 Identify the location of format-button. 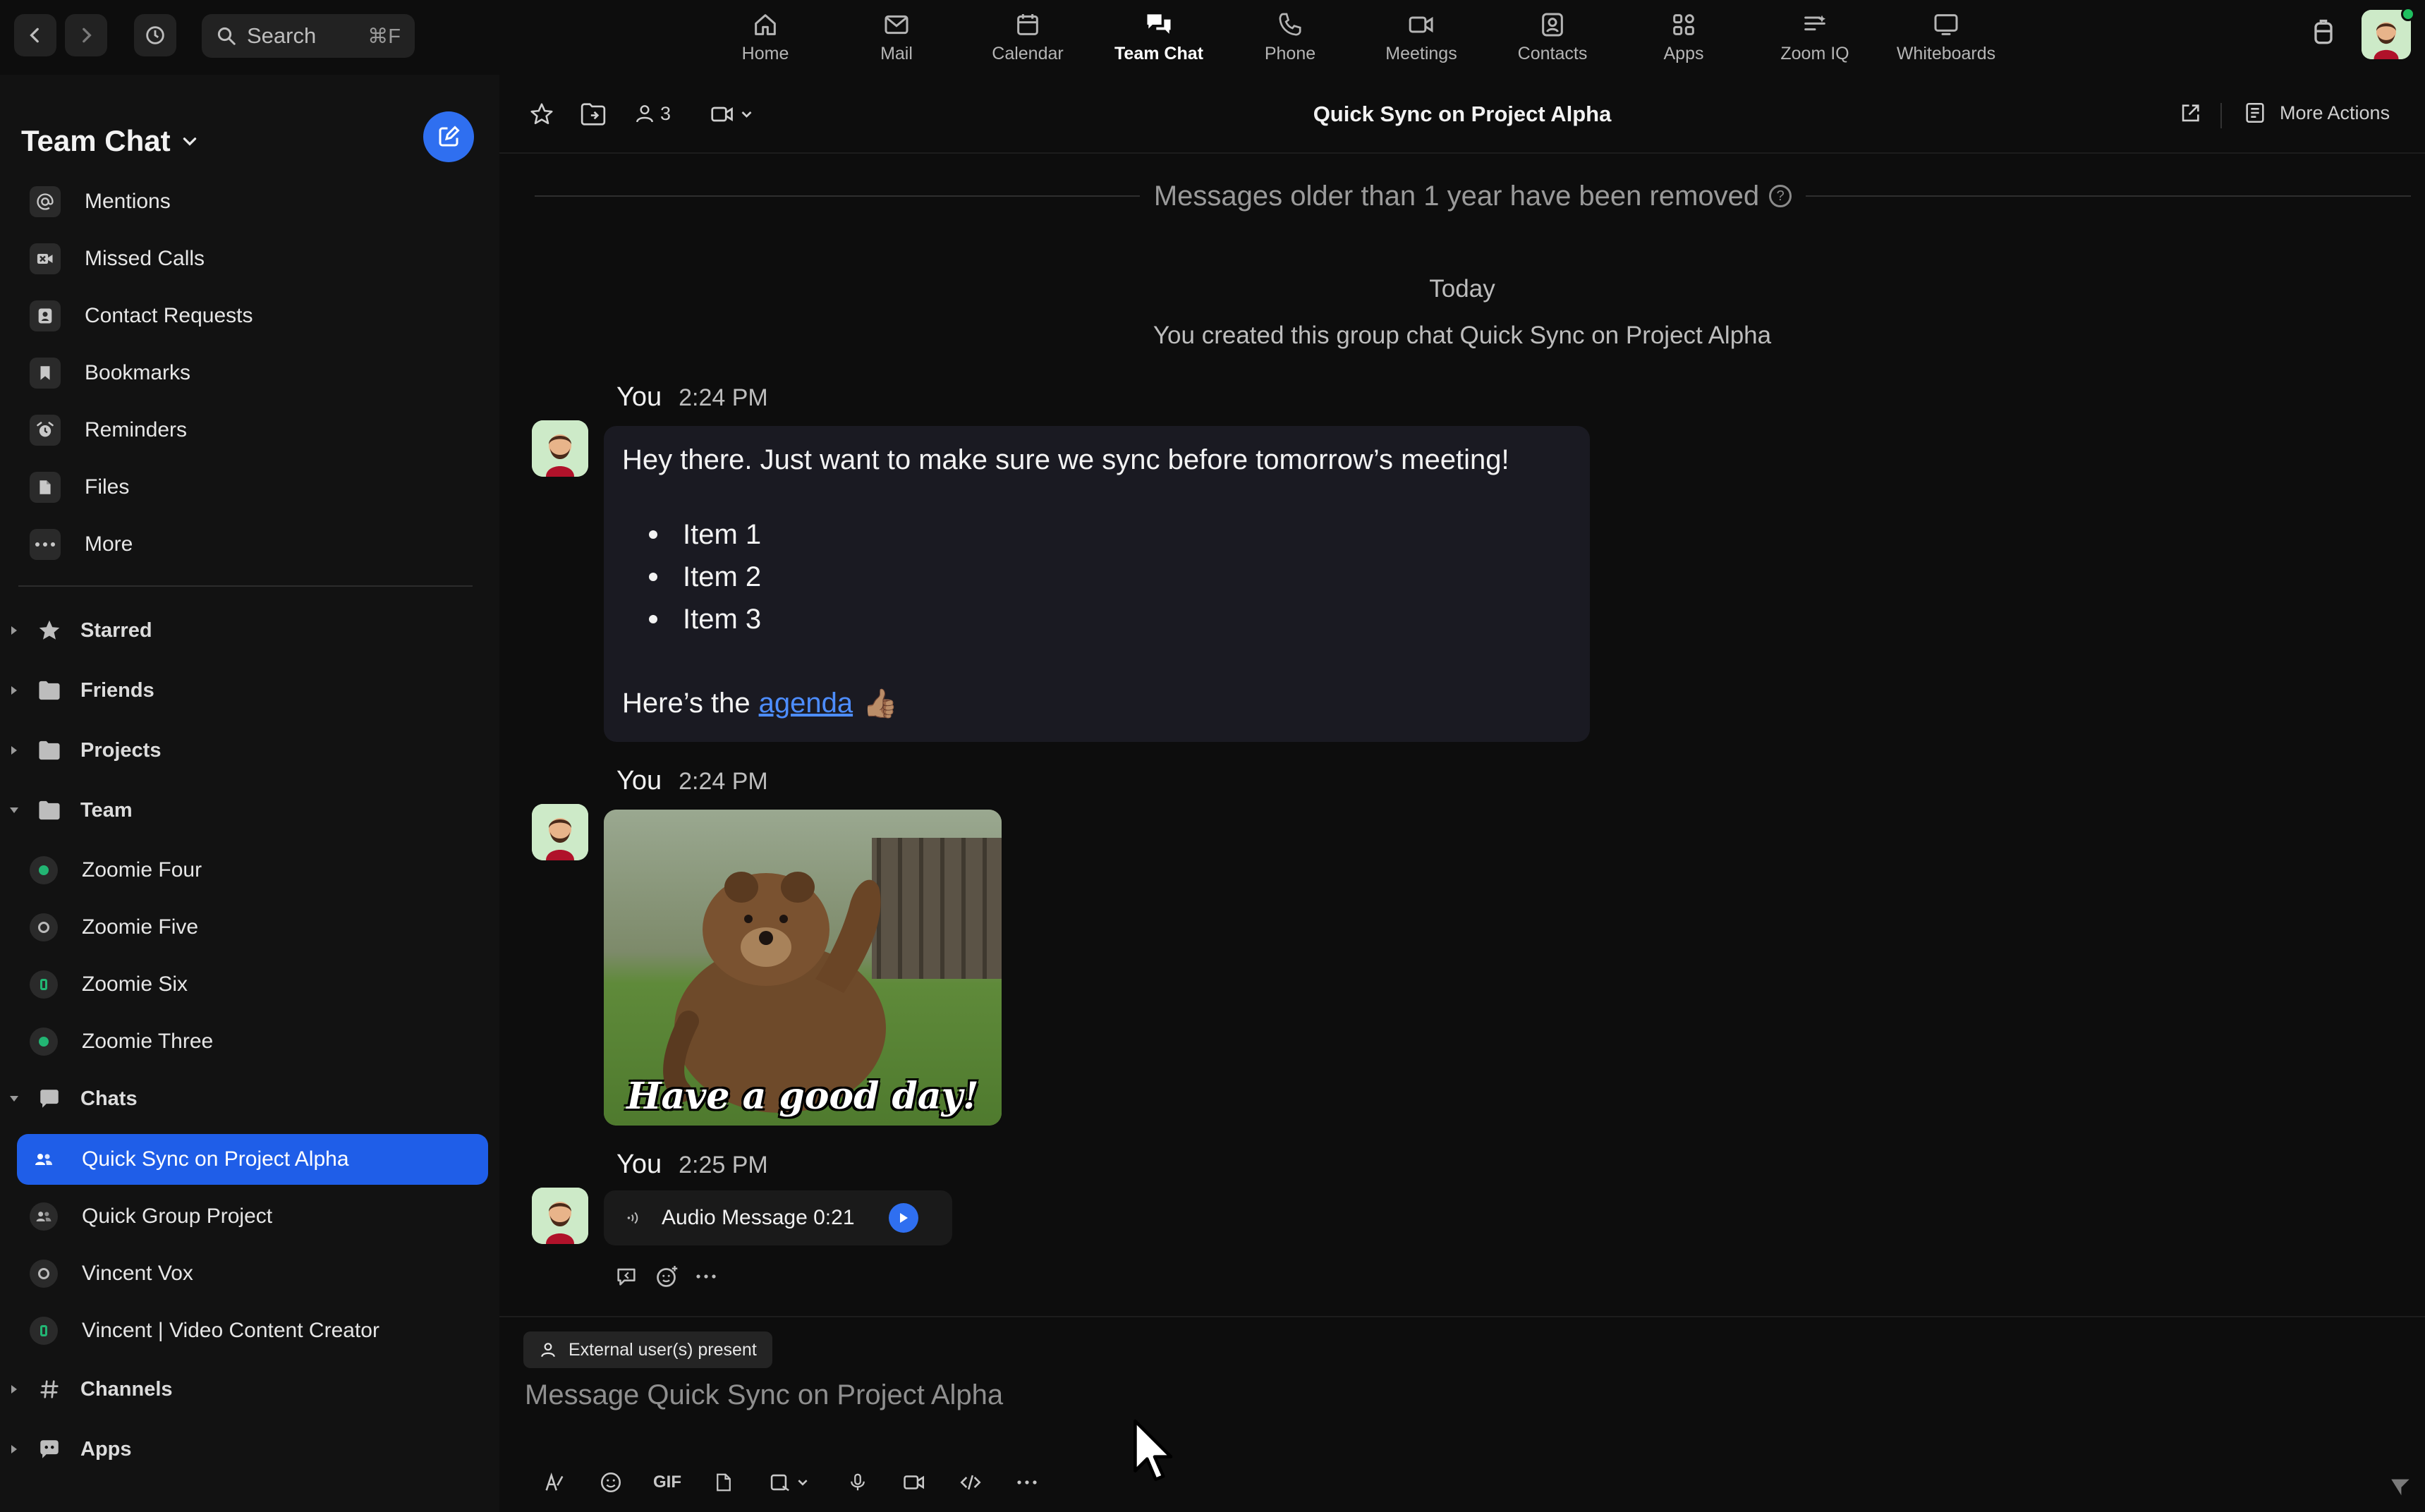
(554, 1482).